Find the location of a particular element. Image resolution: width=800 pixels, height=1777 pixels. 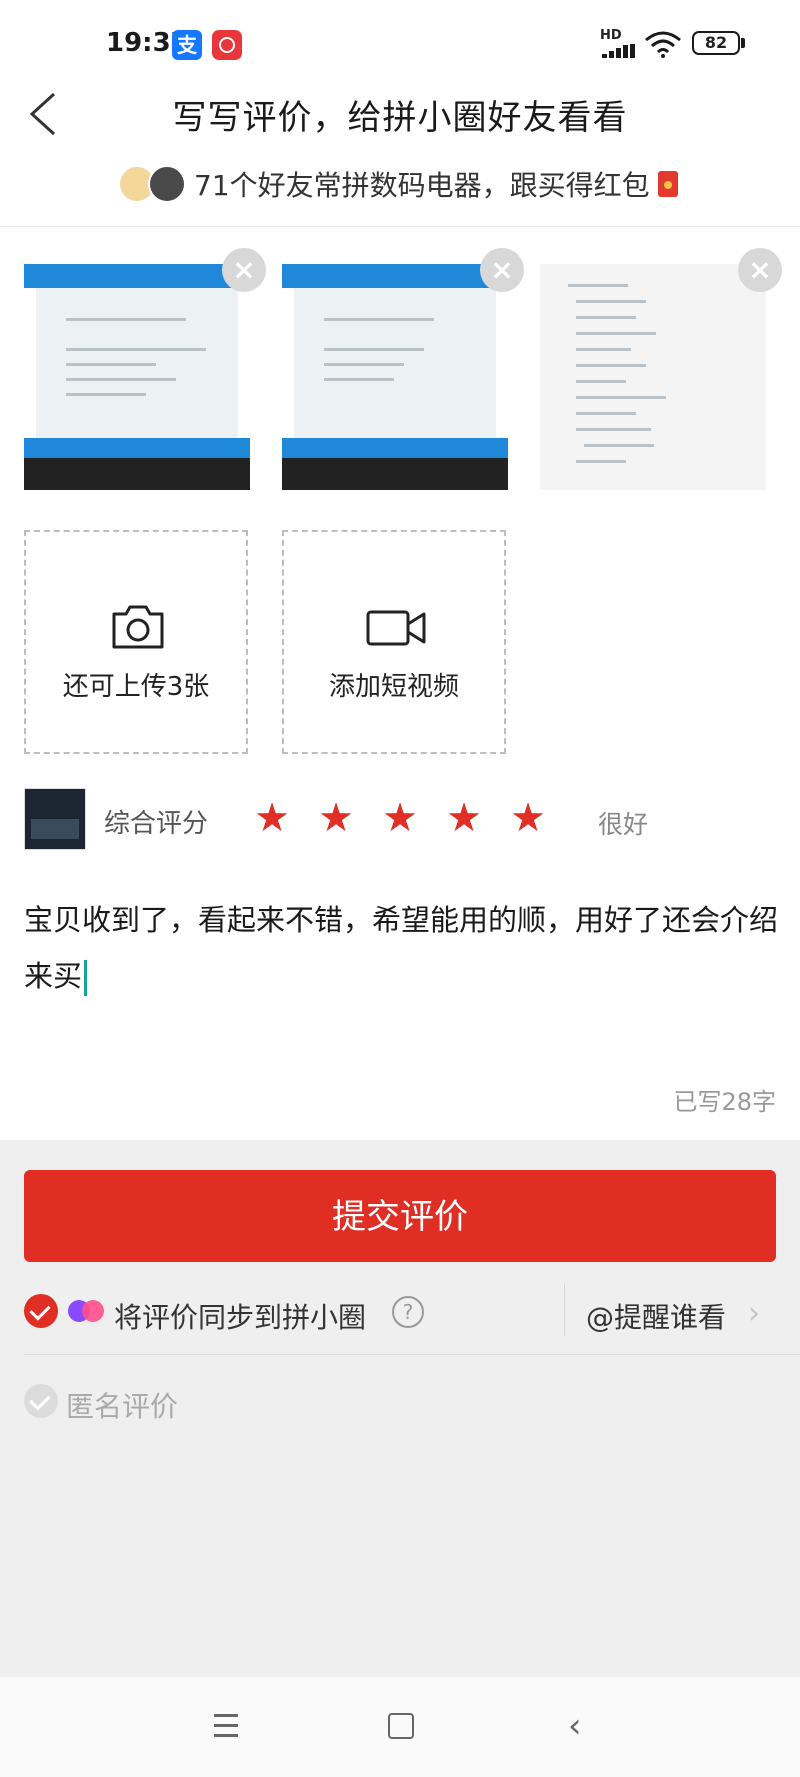

review-text: 宝贝收到了，看起来不错，希望能用的顺，用好了还会介绍来买 is located at coordinates (401, 948).